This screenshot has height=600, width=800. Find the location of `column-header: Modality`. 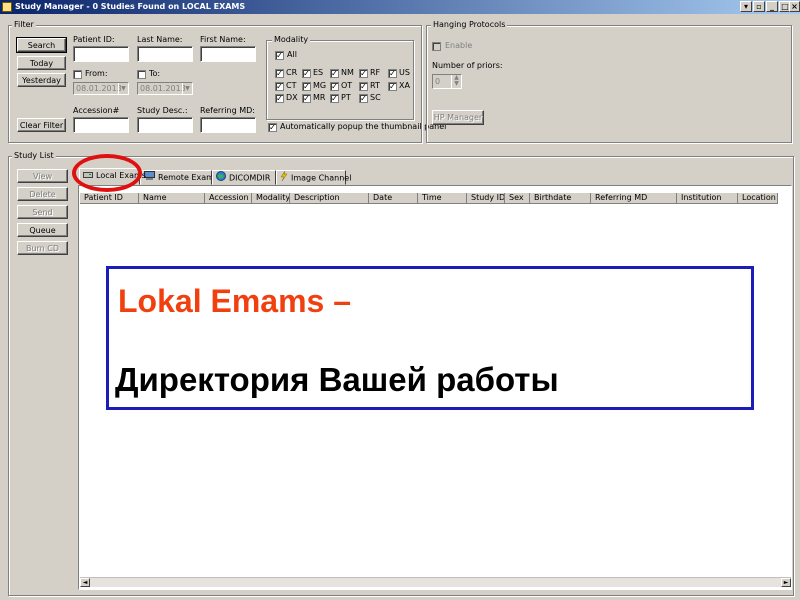

column-header: Modality is located at coordinates (271, 198).